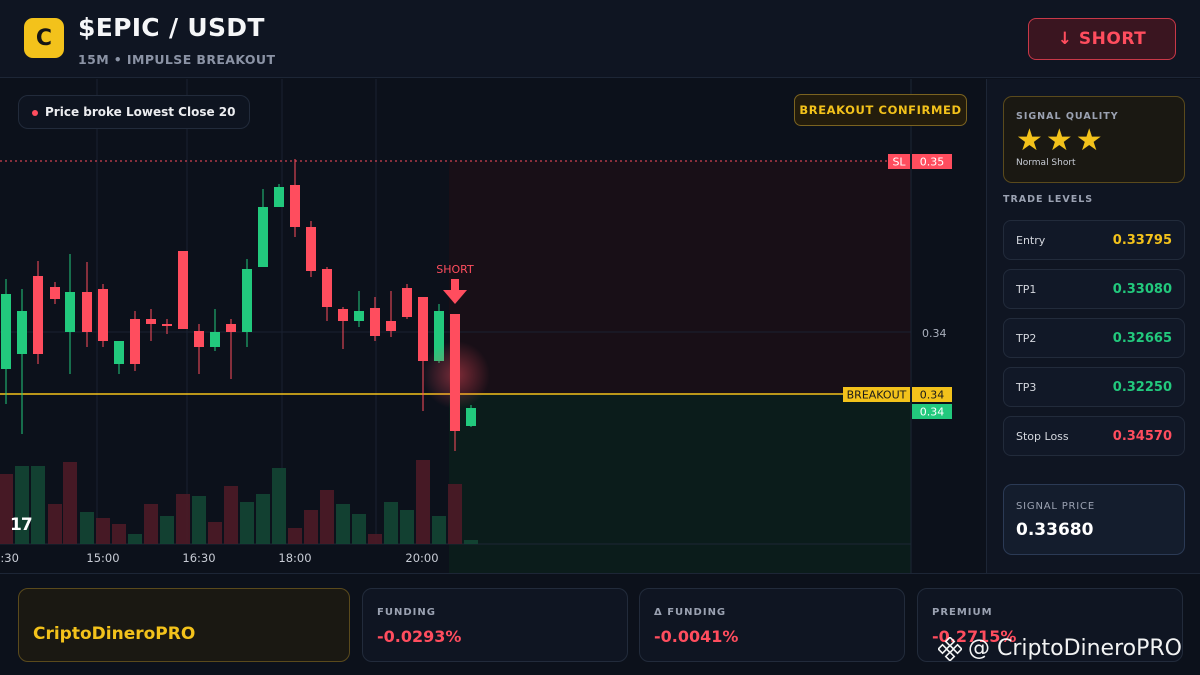 The height and width of the screenshot is (675, 1200). Describe the element at coordinates (1026, 289) in the screenshot. I see `level-name: TP1` at that location.